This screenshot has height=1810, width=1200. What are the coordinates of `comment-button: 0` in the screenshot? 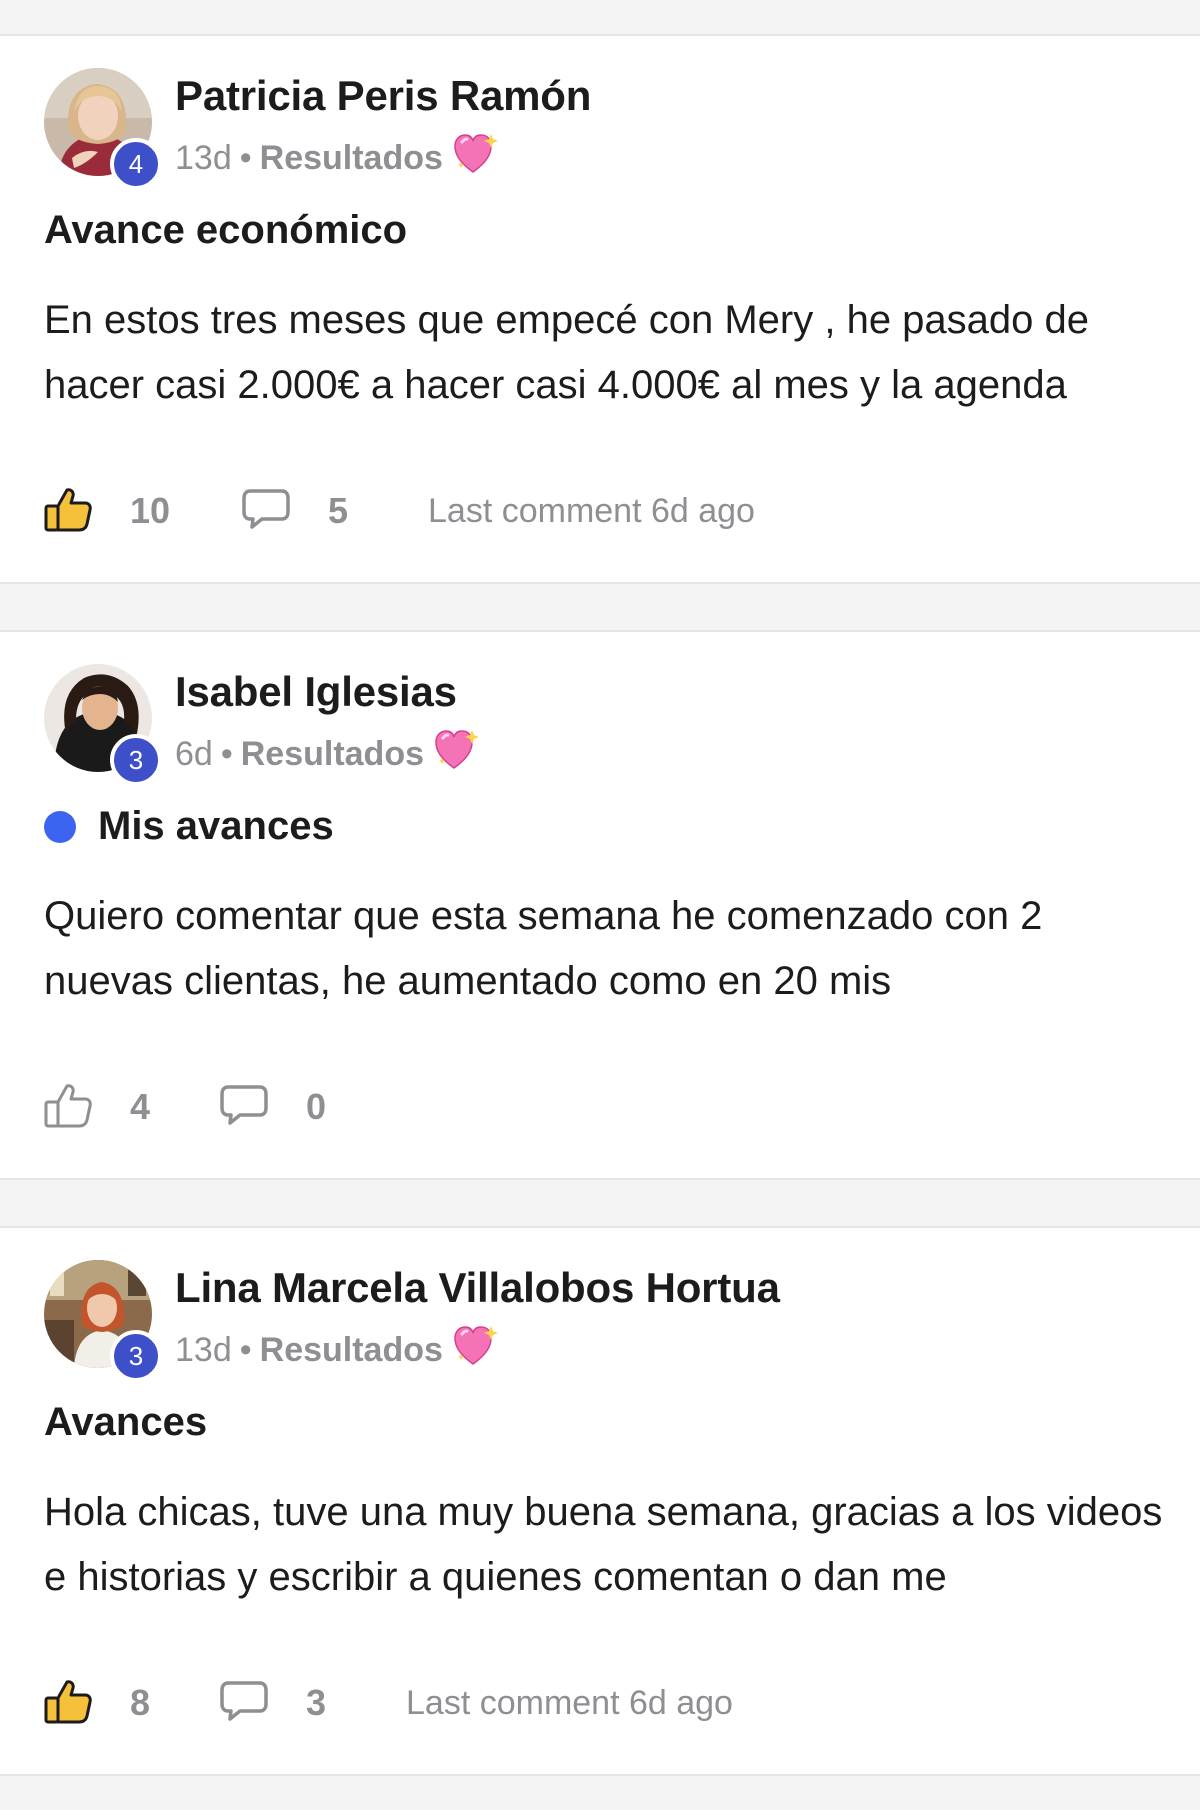 It's located at (313, 1107).